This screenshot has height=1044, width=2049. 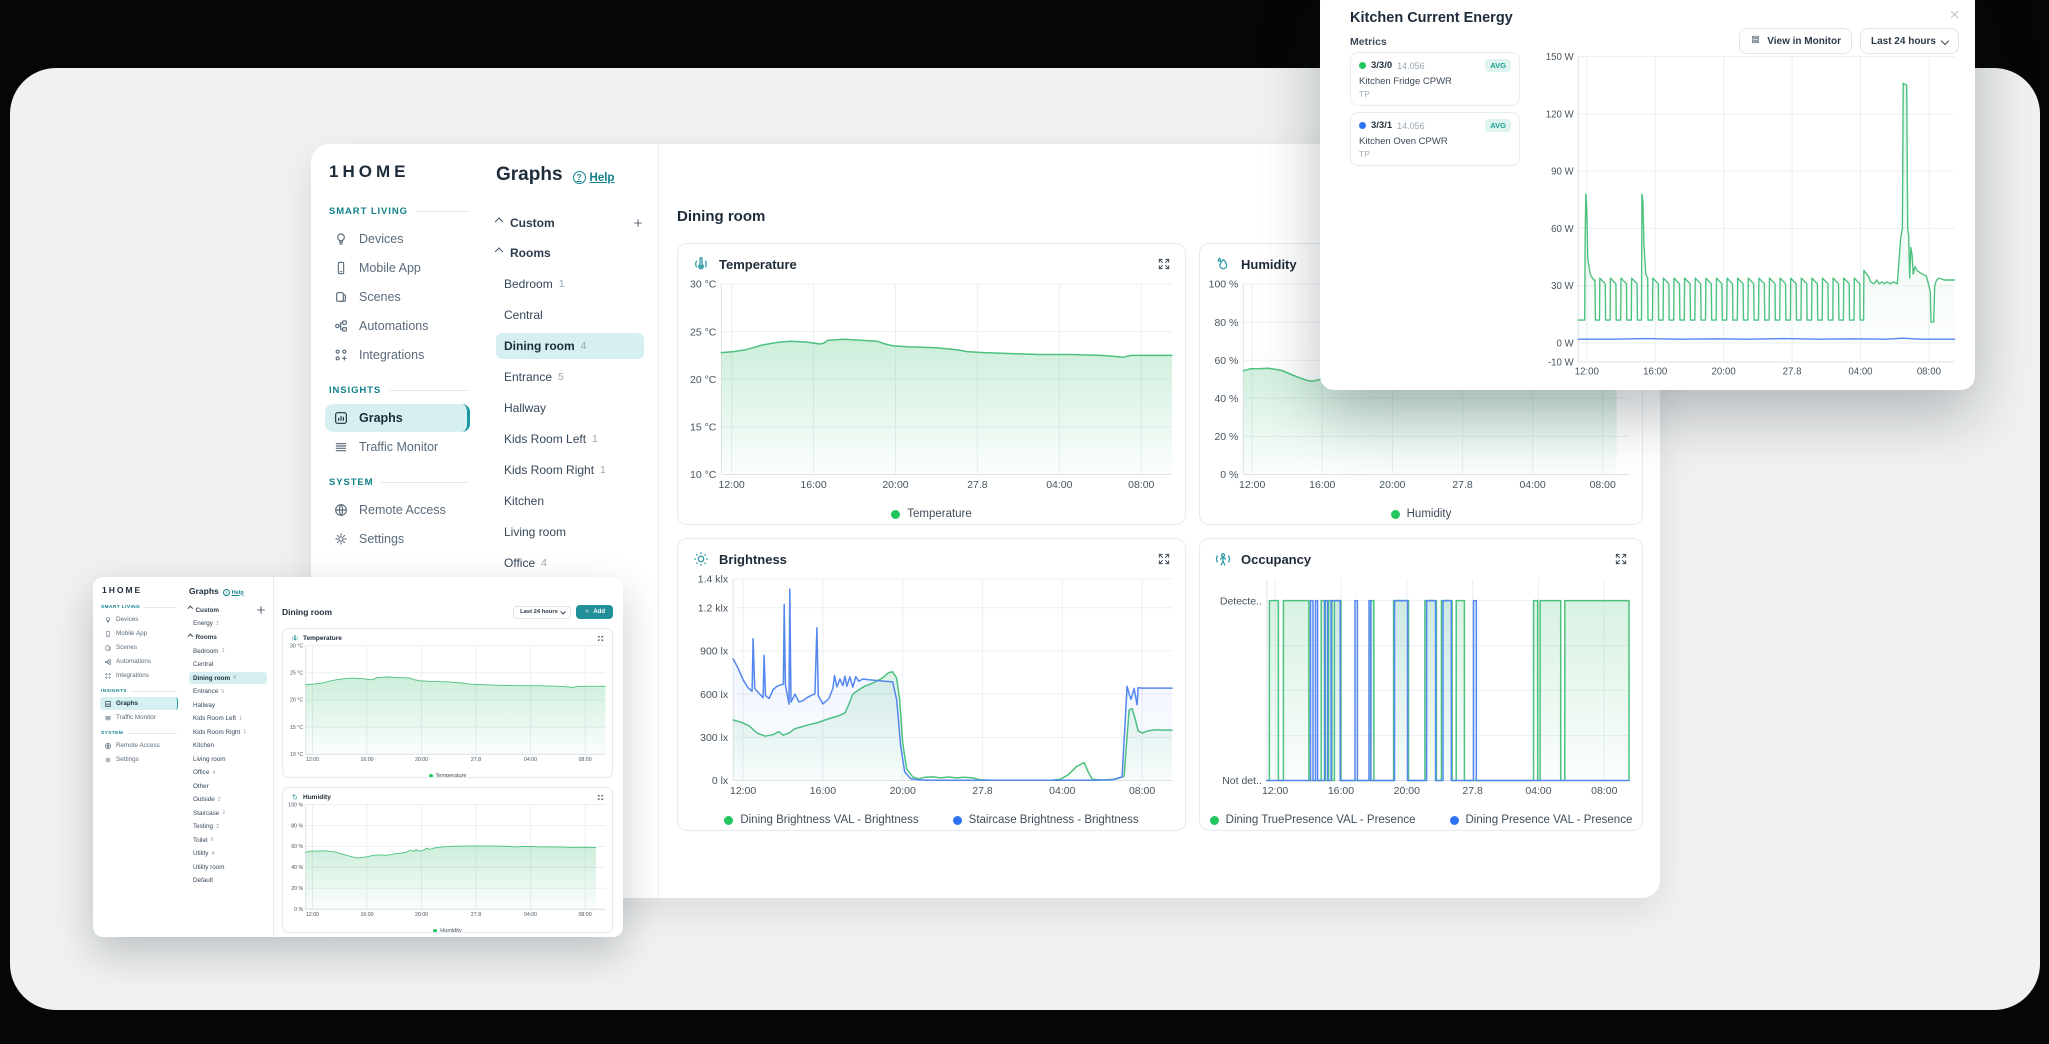 I want to click on room-item-other: Other, so click(x=228, y=786).